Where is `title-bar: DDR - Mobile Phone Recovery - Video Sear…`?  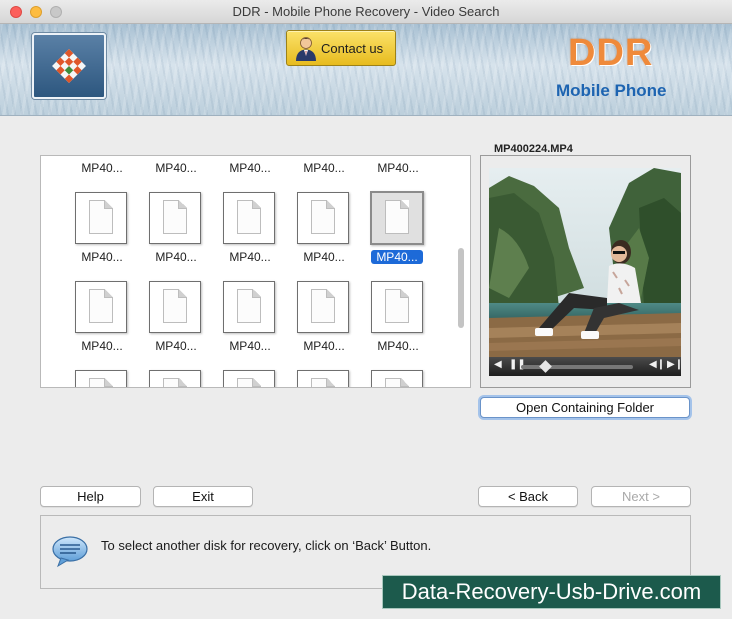
title-bar: DDR - Mobile Phone Recovery - Video Sear… is located at coordinates (366, 12).